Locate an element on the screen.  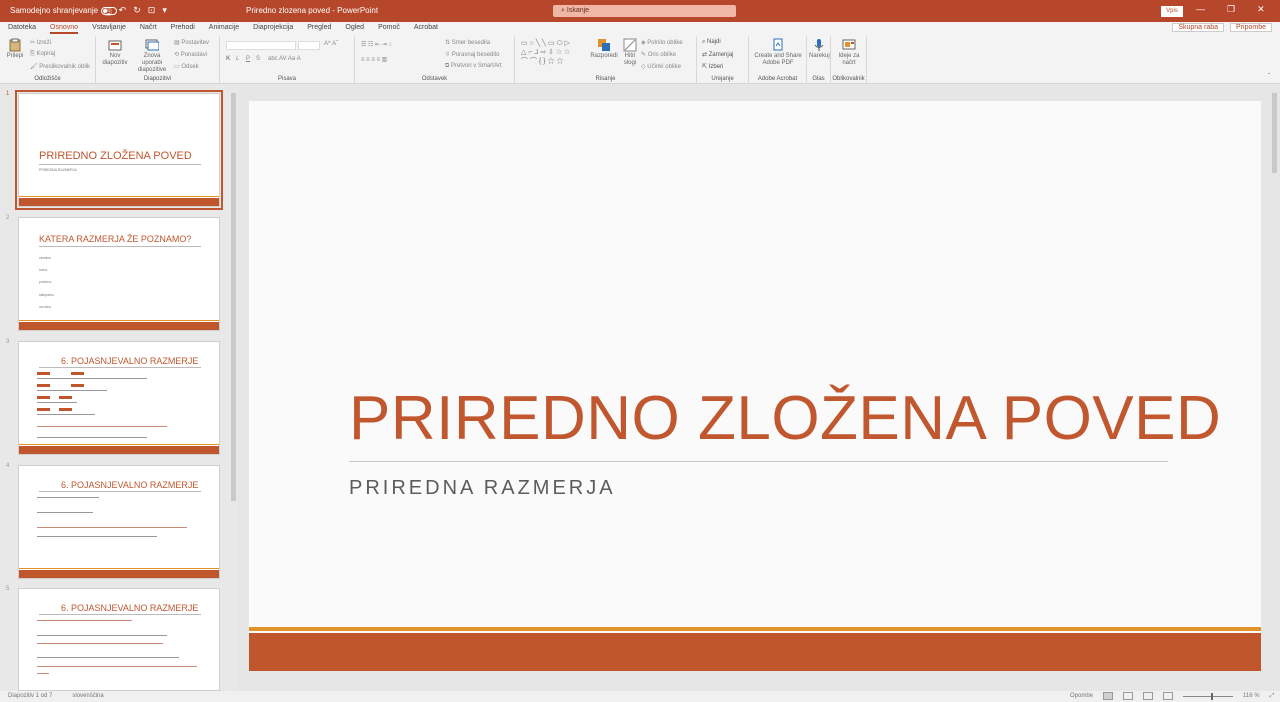
align-text-button: ⇳ Poravnaj besedilo is located at coordinates (472, 54).